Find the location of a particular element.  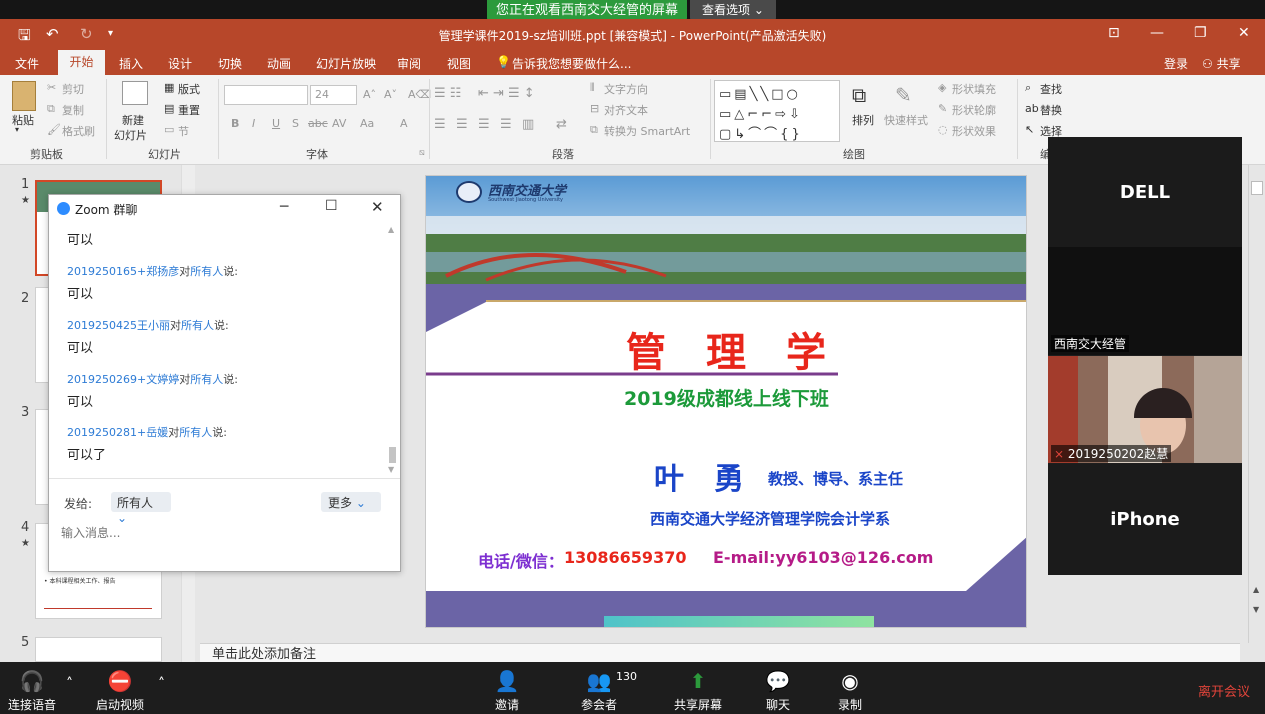

underline-button: U is located at coordinates (276, 123).